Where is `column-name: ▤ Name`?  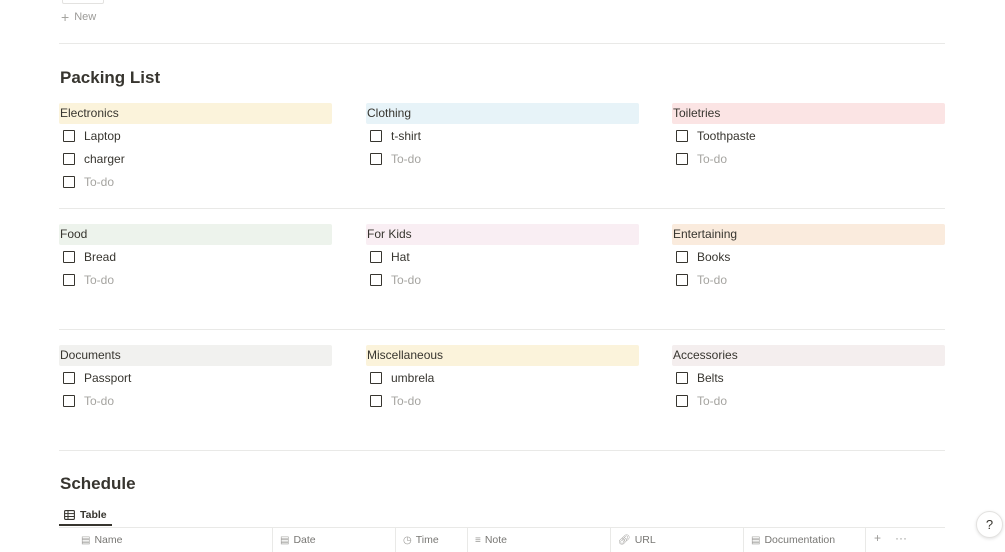
column-name: ▤ Name is located at coordinates (166, 540).